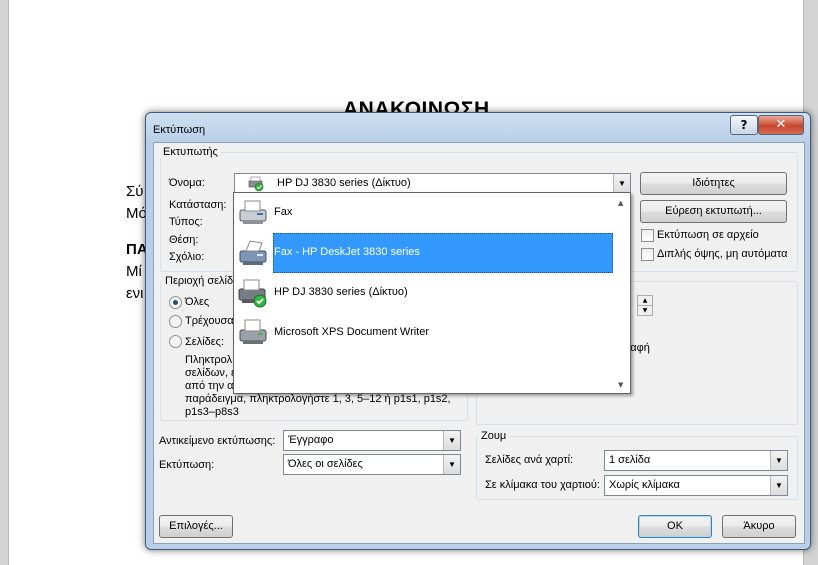  I want to click on print-to-file-label: Εκτύπωση σε αρχείο, so click(708, 235).